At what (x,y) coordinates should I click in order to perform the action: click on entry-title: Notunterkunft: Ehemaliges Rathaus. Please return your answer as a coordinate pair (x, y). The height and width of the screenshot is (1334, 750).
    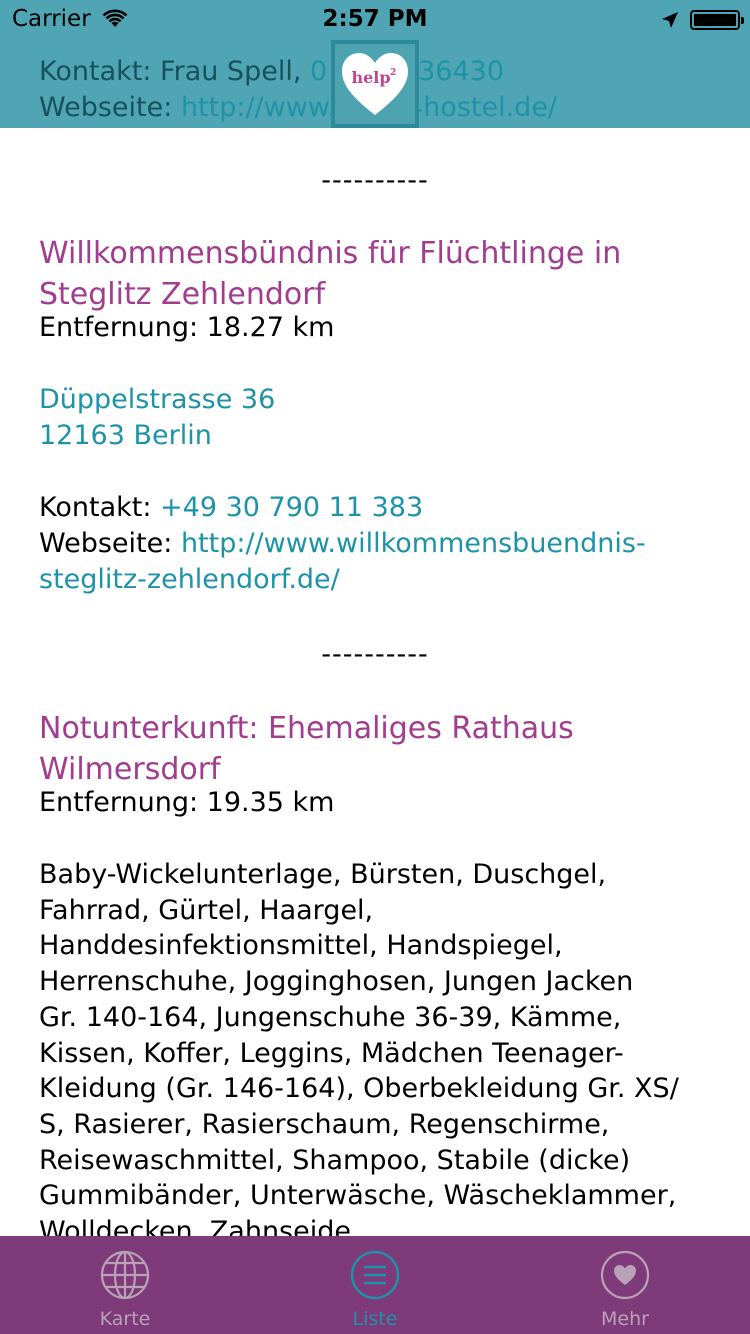
    Looking at the image, I should click on (379, 728).